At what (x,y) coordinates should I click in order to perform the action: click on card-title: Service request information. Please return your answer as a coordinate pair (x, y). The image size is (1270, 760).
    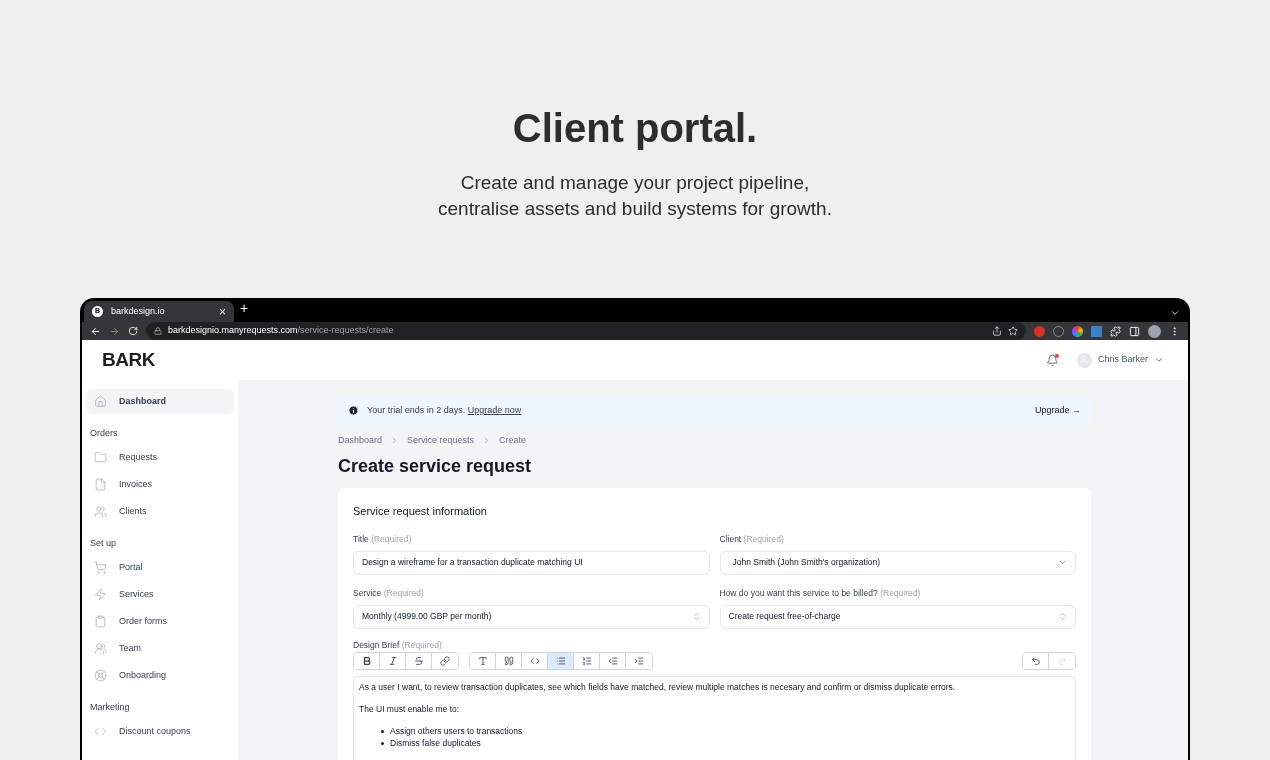
    Looking at the image, I should click on (420, 511).